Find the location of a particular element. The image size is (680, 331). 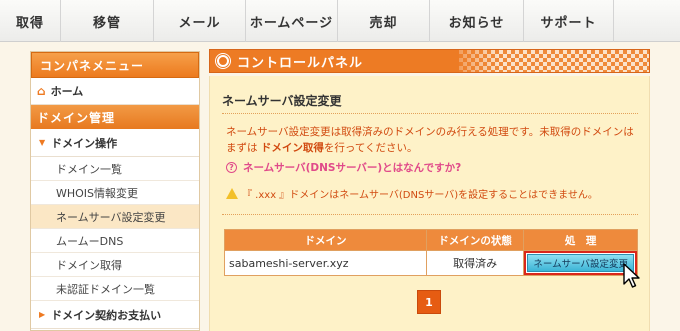

sidebar-group-contract: ▶ ドメイン契約お支払い is located at coordinates (115, 315).